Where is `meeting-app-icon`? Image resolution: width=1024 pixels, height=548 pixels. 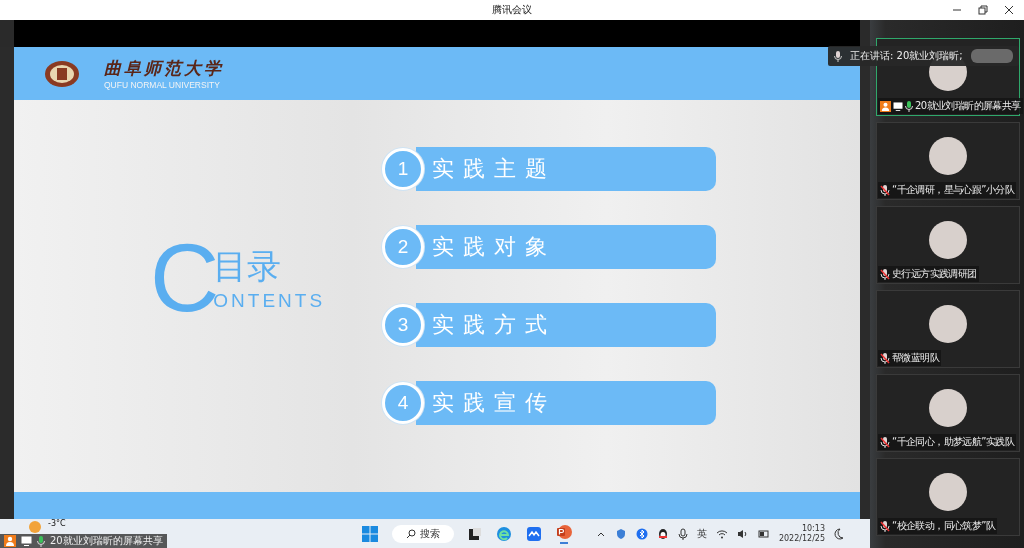 meeting-app-icon is located at coordinates (534, 533).